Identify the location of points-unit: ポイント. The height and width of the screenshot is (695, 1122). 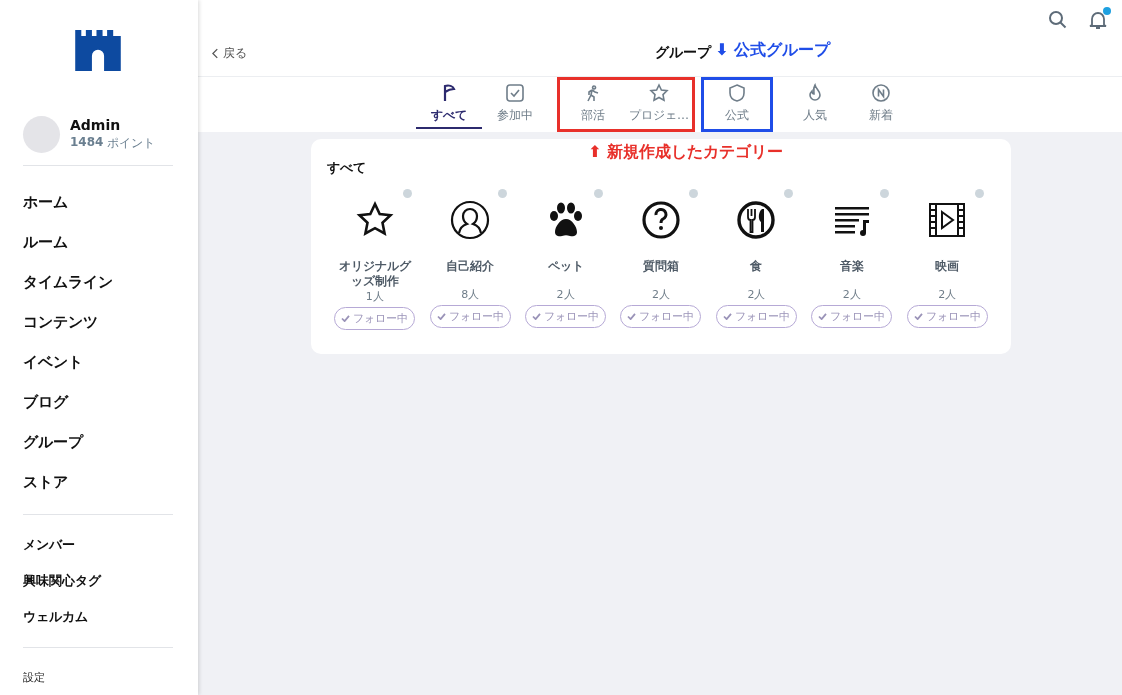
(131, 143).